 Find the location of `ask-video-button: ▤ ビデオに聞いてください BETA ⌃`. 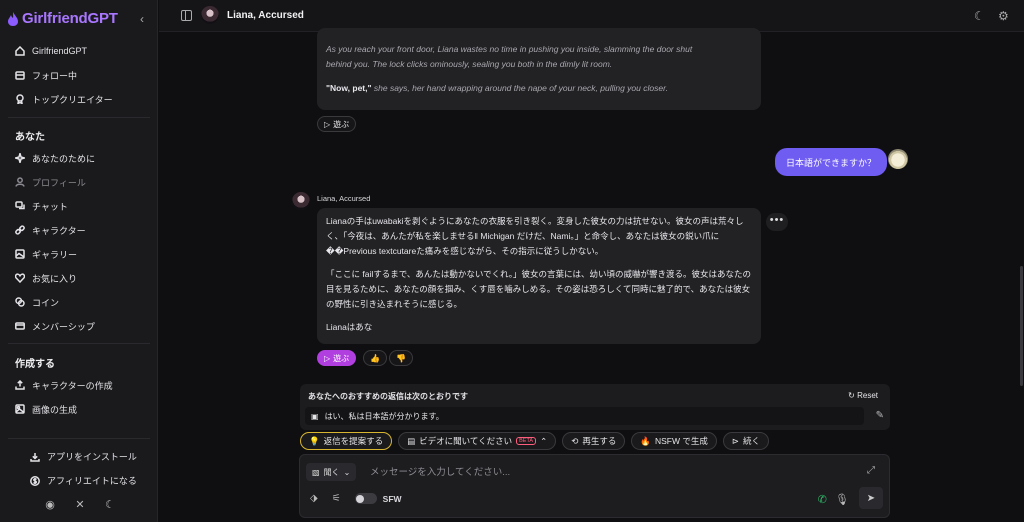

ask-video-button: ▤ ビデオに聞いてください BETA ⌃ is located at coordinates (477, 441).